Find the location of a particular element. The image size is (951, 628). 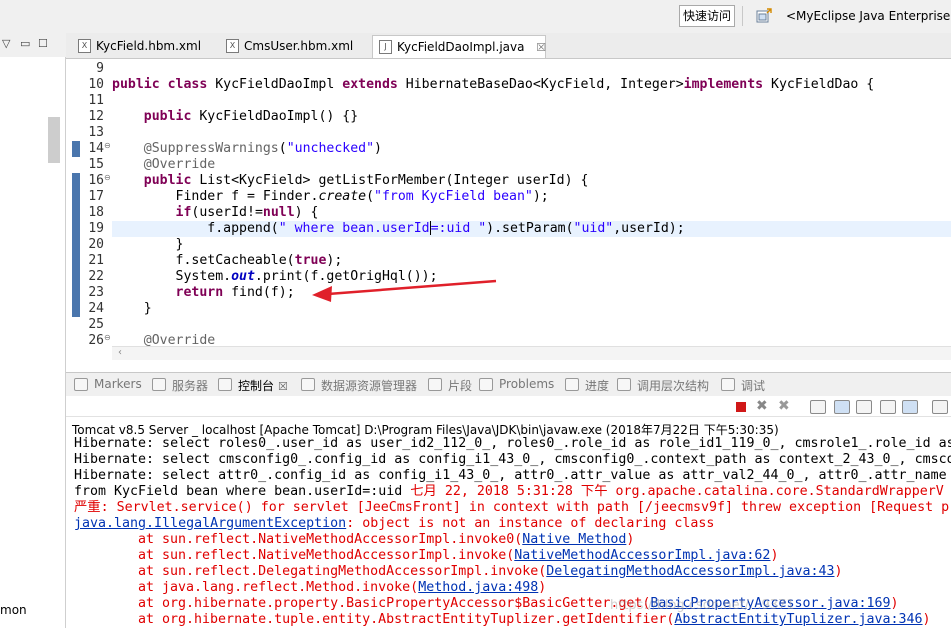

stack-frame-link: DelegatingMethodAccessorImpl.java:43 is located at coordinates (690, 571).